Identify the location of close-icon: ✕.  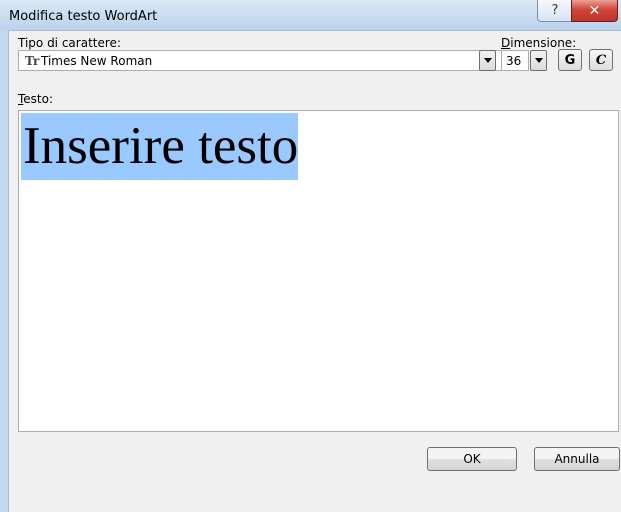
(594, 10).